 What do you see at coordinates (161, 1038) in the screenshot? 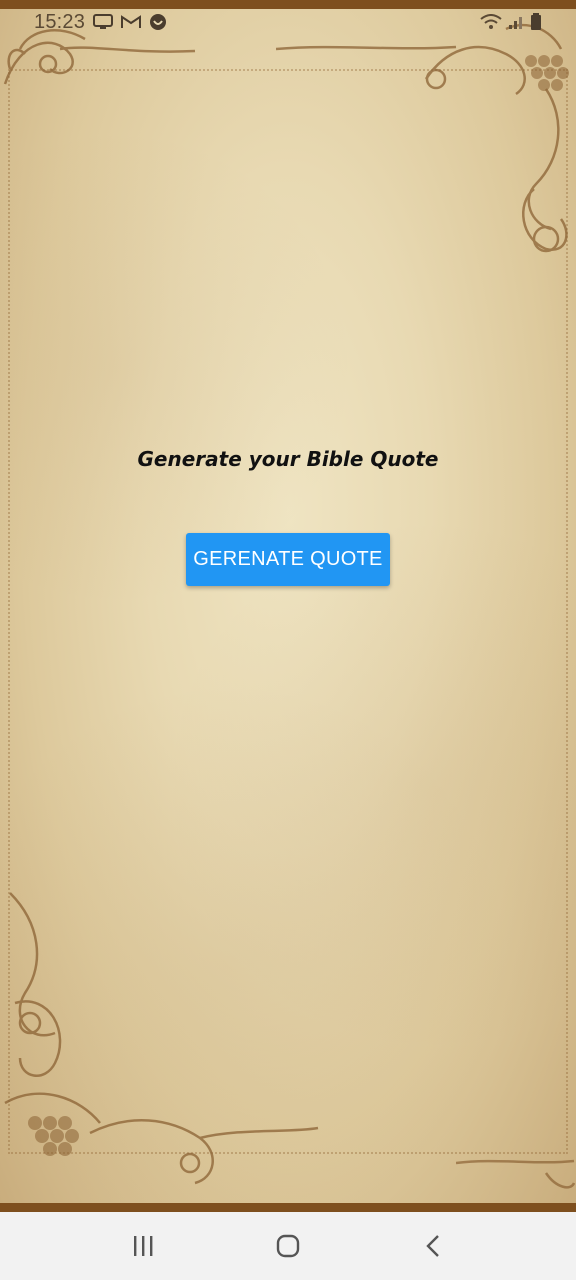
I see `bottom-left-ornament-icon` at bounding box center [161, 1038].